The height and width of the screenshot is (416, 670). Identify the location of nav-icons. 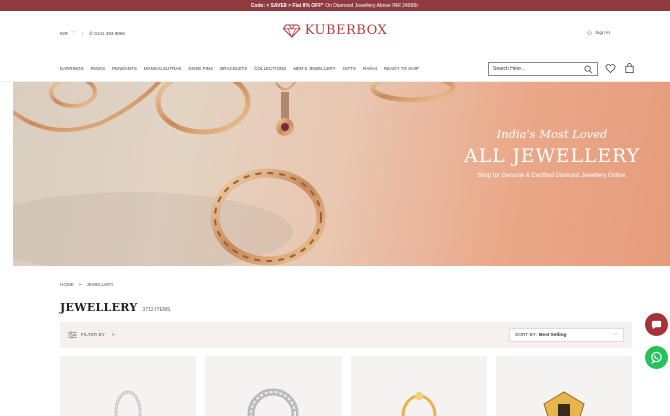
(620, 68).